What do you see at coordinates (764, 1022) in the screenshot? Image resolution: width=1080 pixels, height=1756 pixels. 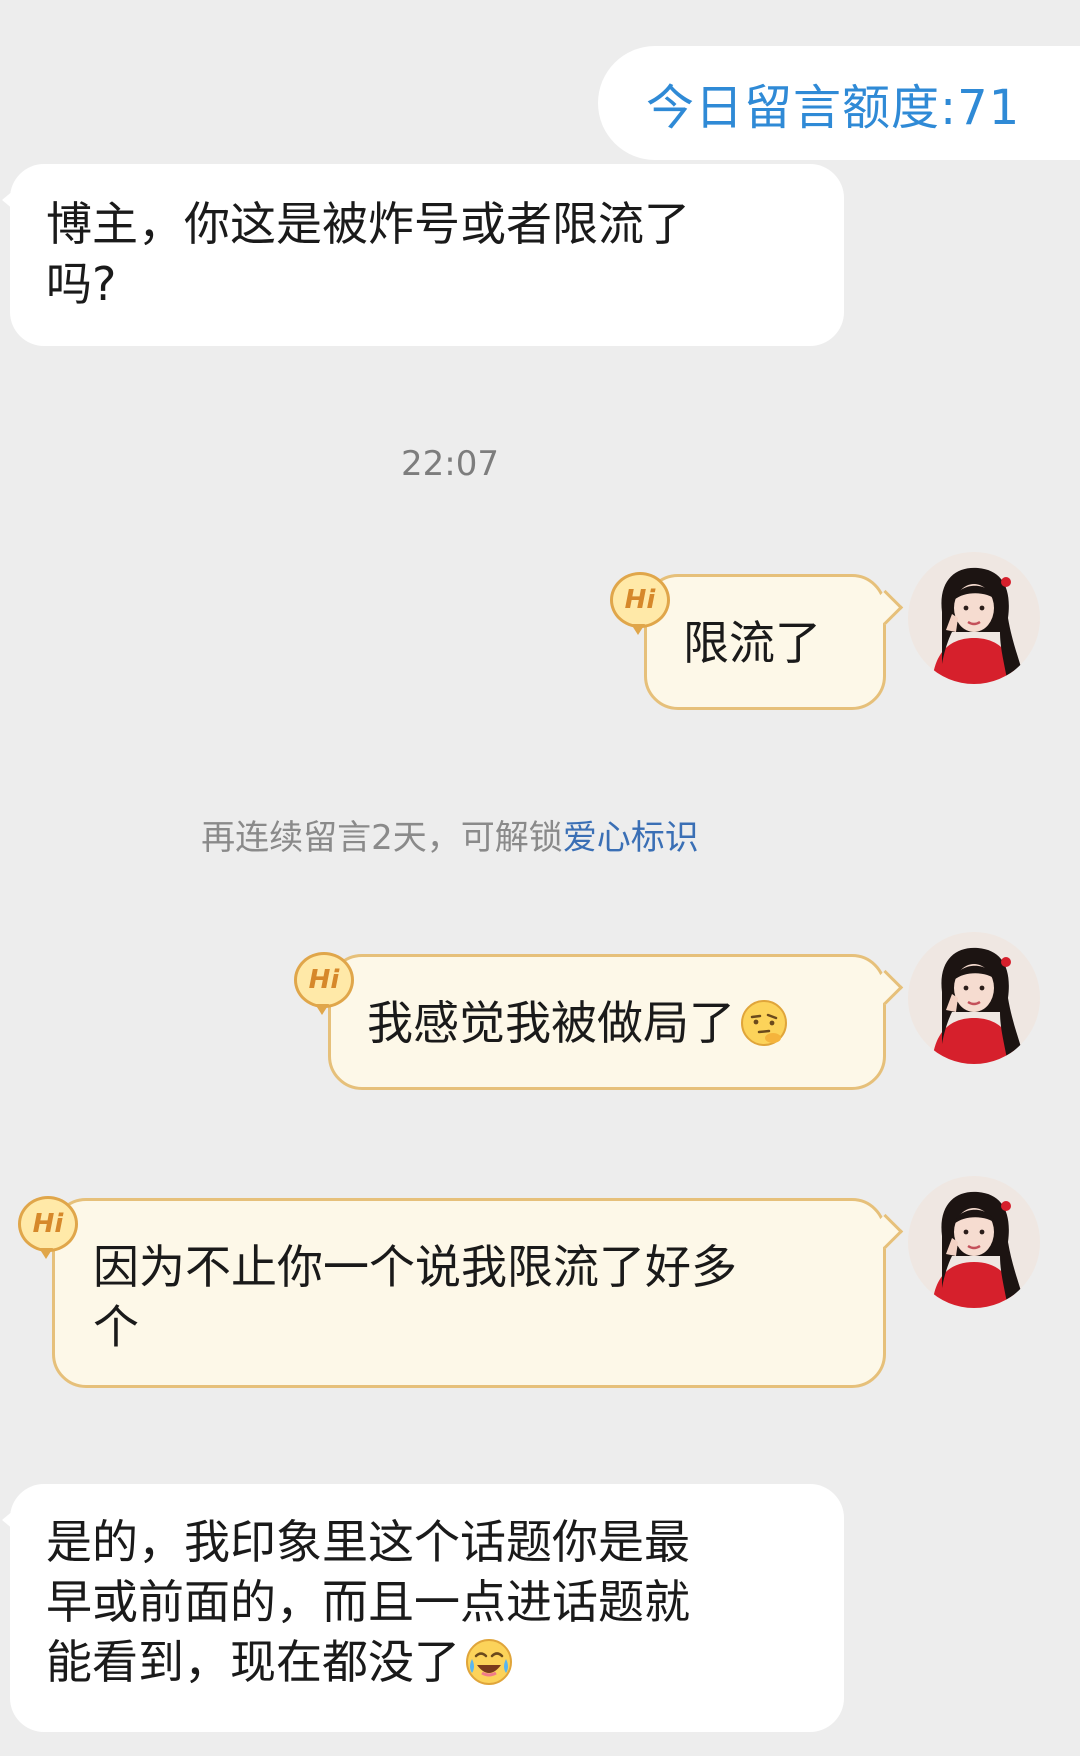 I see `thinking-face-icon` at bounding box center [764, 1022].